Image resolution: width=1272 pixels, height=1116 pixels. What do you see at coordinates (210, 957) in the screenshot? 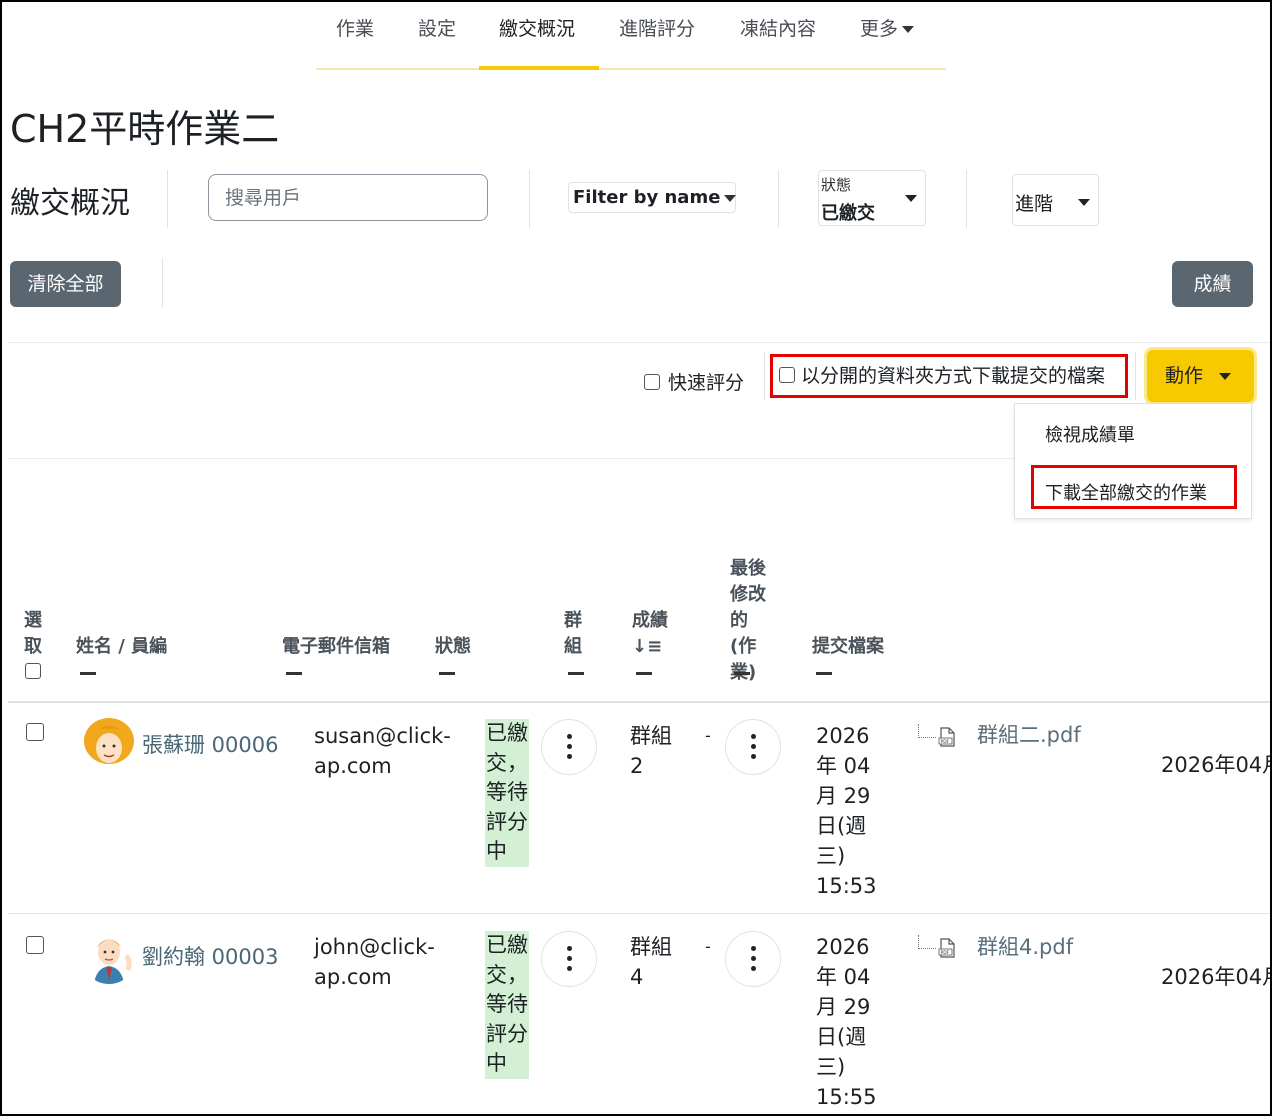
I see `student-name-link: 劉約翰 00003` at bounding box center [210, 957].